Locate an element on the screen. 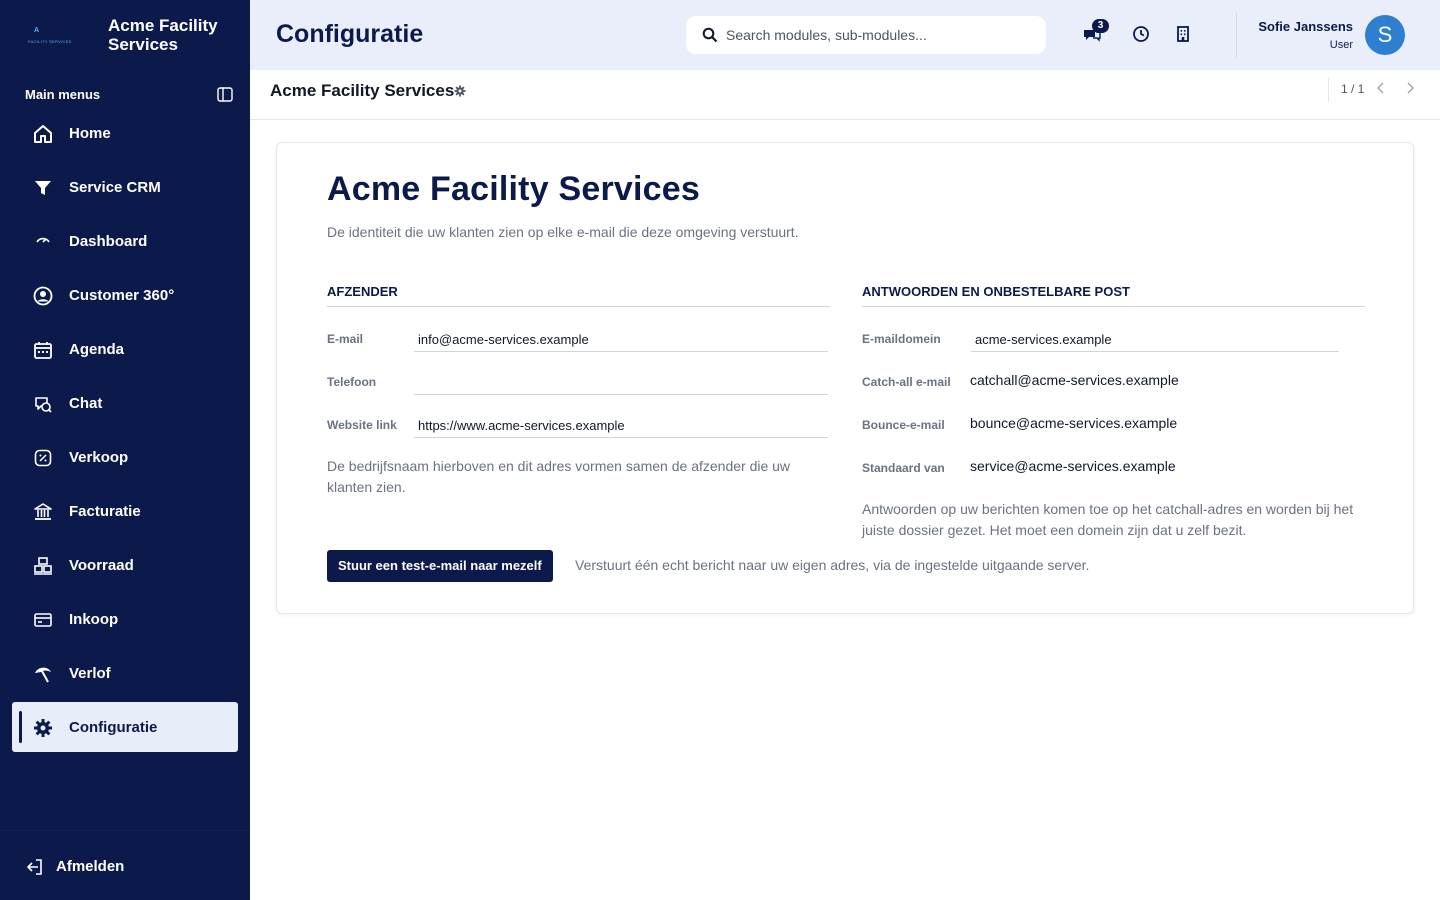 The width and height of the screenshot is (1440, 900). sidebar-item-voorraad: Voorraad is located at coordinates (125, 565).